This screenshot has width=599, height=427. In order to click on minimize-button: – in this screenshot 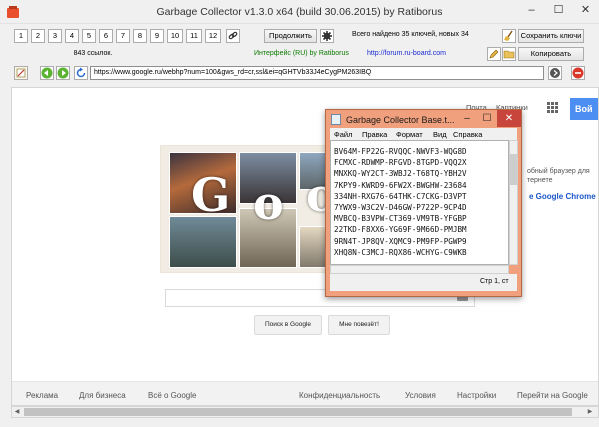, I will do `click(531, 10)`.